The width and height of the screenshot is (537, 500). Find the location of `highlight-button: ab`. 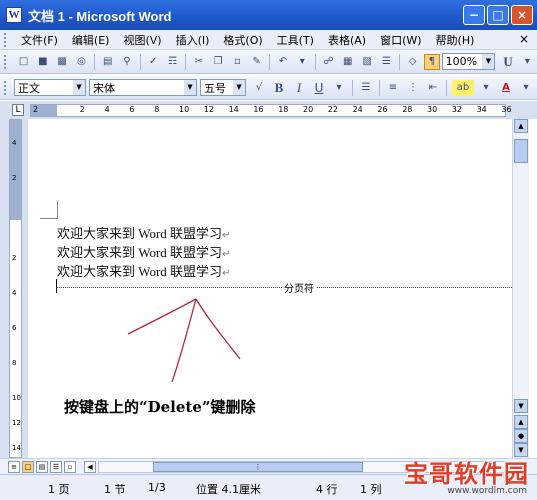

highlight-button: ab is located at coordinates (463, 87).